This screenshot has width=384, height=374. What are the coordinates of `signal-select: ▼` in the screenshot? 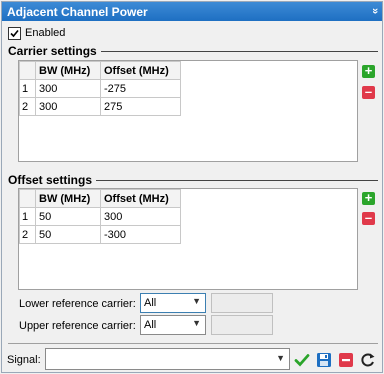 It's located at (167, 359).